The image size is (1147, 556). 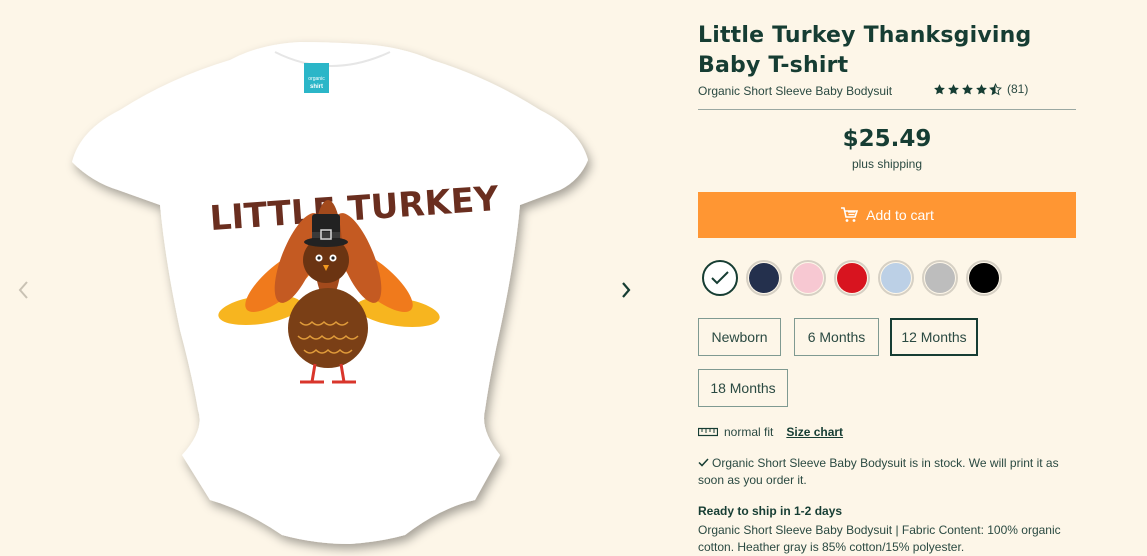 I want to click on color-swatch-gray, so click(x=940, y=278).